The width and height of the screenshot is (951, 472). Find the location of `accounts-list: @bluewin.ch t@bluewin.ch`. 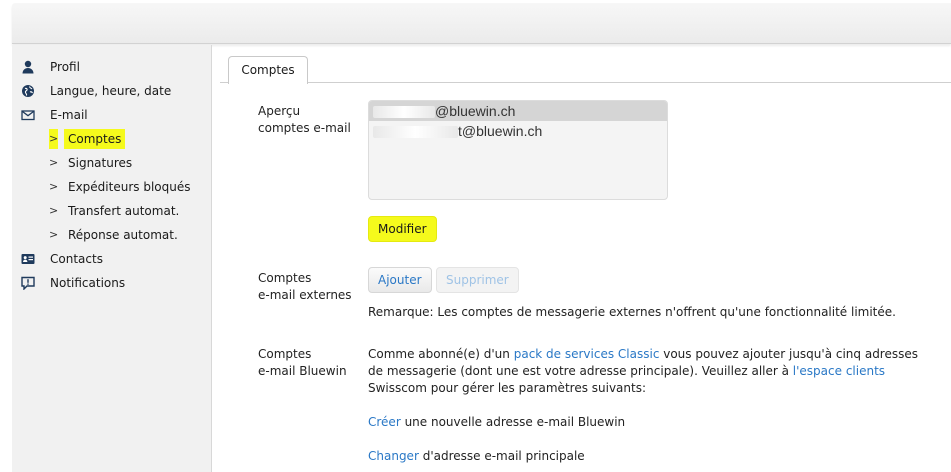

accounts-list: @bluewin.ch t@bluewin.ch is located at coordinates (518, 150).